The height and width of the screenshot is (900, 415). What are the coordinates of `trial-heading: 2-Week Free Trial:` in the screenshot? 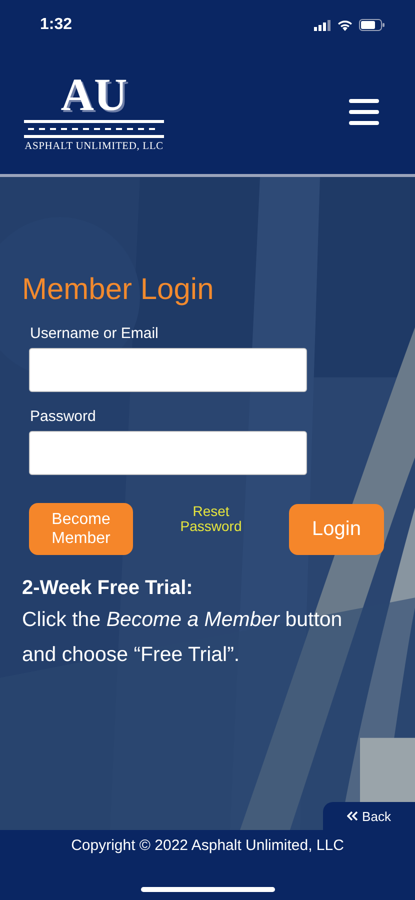 It's located at (108, 588).